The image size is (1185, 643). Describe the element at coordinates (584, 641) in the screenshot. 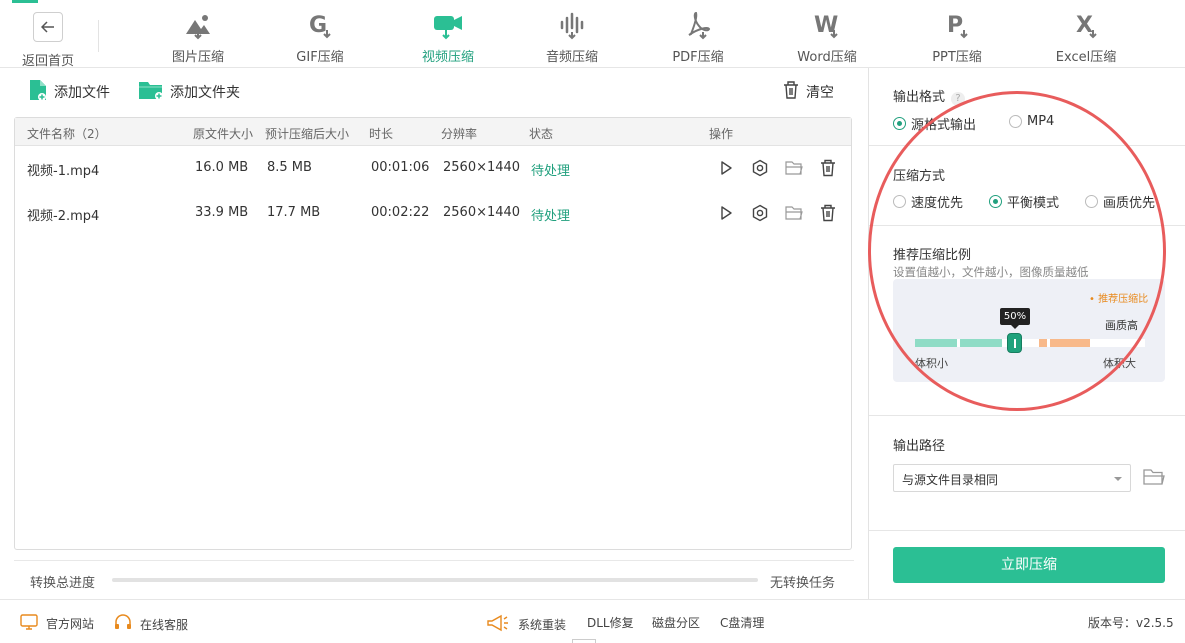

I see `resize-grip` at that location.